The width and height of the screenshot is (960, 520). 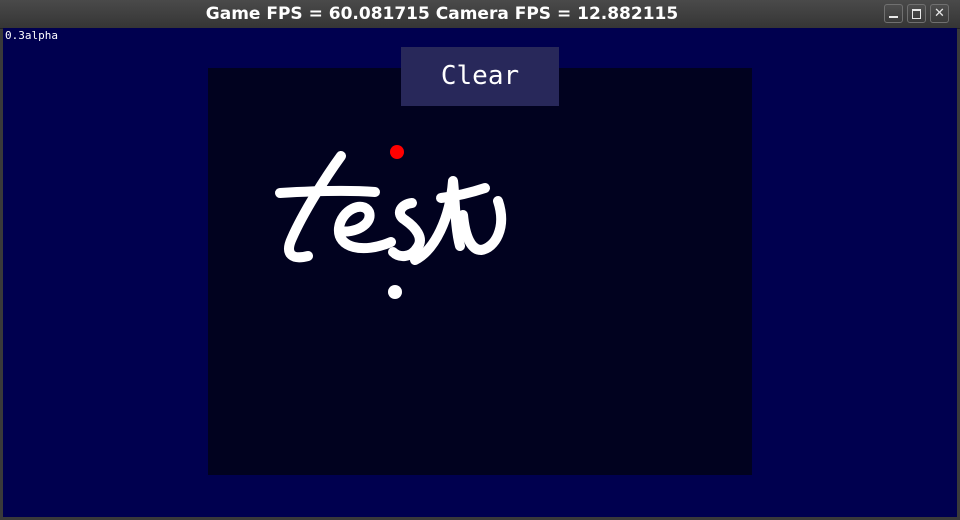 I want to click on minimize-icon, so click(x=893, y=13).